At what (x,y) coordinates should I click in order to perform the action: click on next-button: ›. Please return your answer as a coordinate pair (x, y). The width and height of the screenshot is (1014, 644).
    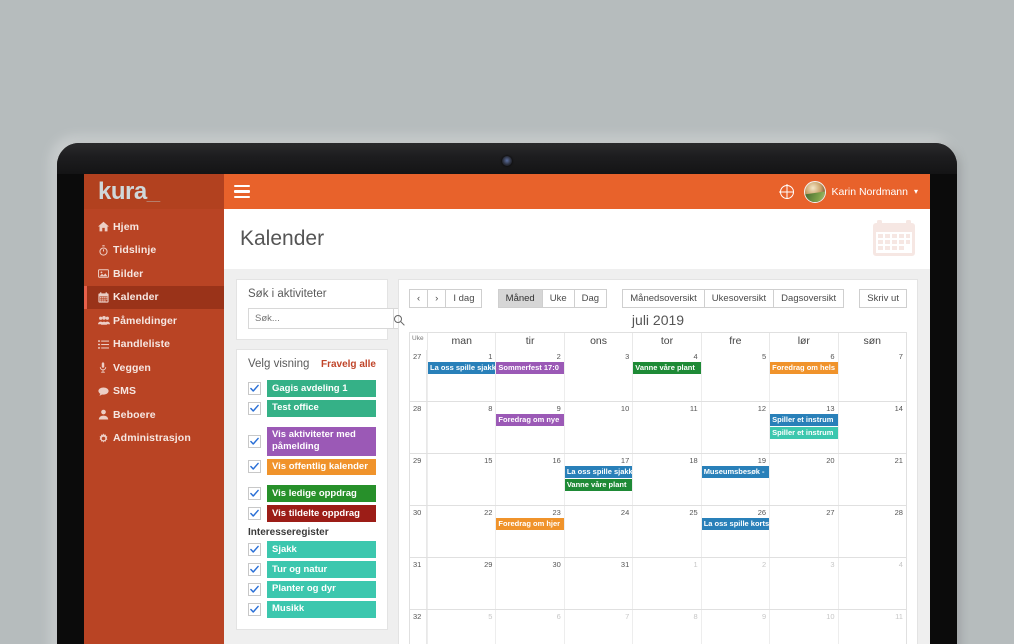
    Looking at the image, I should click on (437, 298).